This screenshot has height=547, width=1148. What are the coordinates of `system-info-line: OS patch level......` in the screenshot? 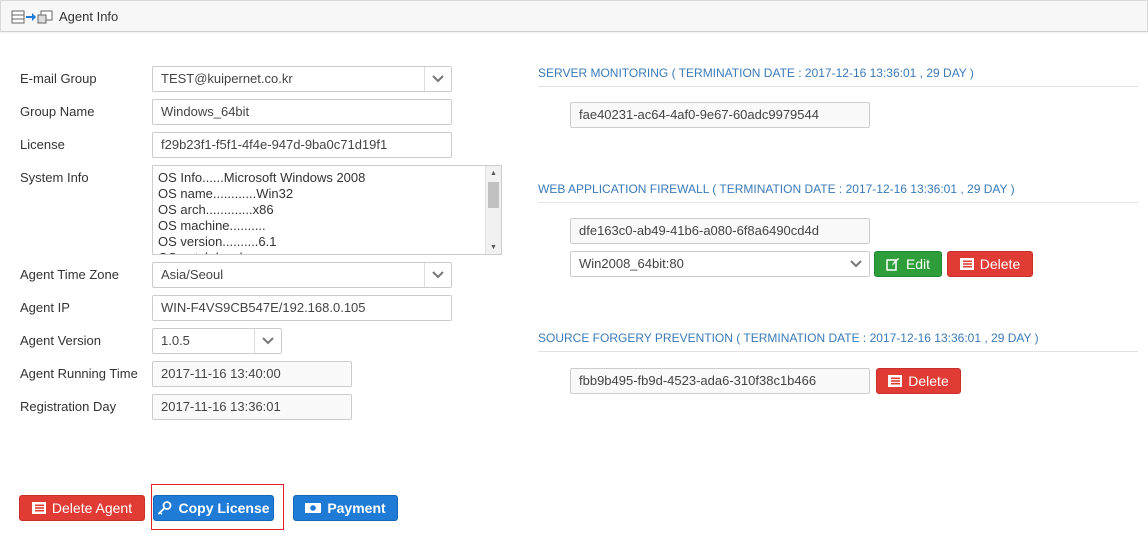 It's located at (261, 252).